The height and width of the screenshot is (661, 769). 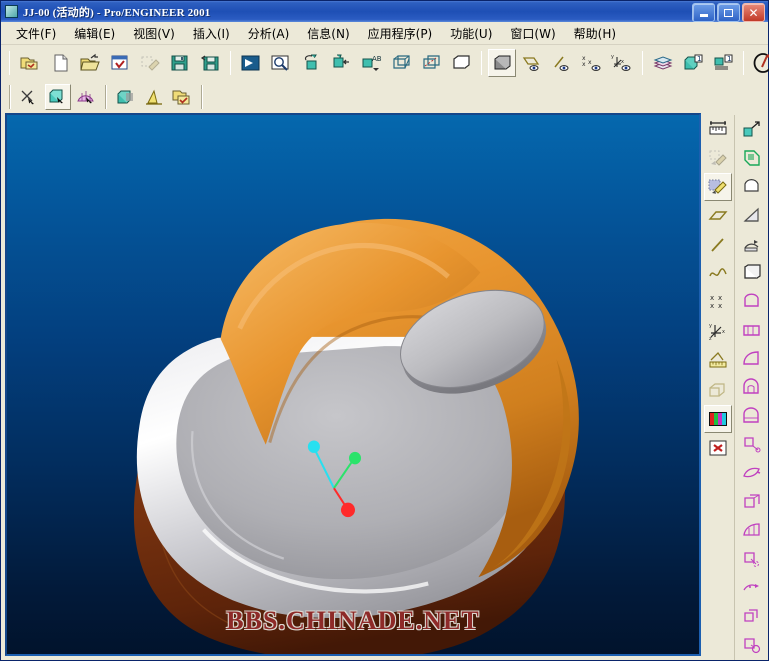 What do you see at coordinates (723, 63) in the screenshot?
I see `model-tree-icon: 1` at bounding box center [723, 63].